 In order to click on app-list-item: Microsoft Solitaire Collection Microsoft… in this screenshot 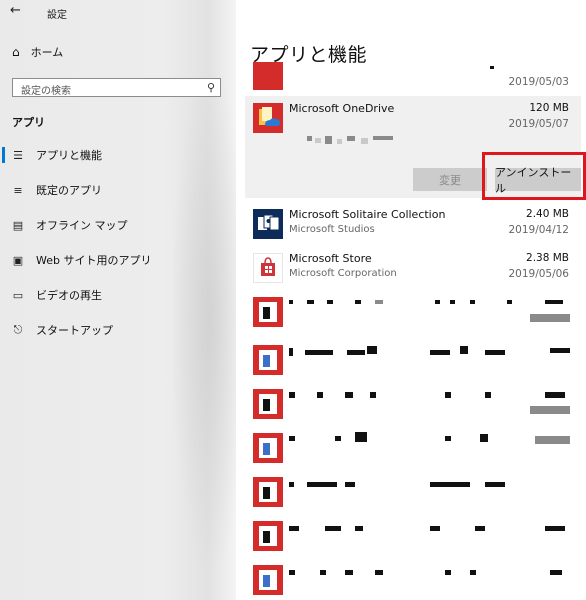, I will do `click(413, 225)`.